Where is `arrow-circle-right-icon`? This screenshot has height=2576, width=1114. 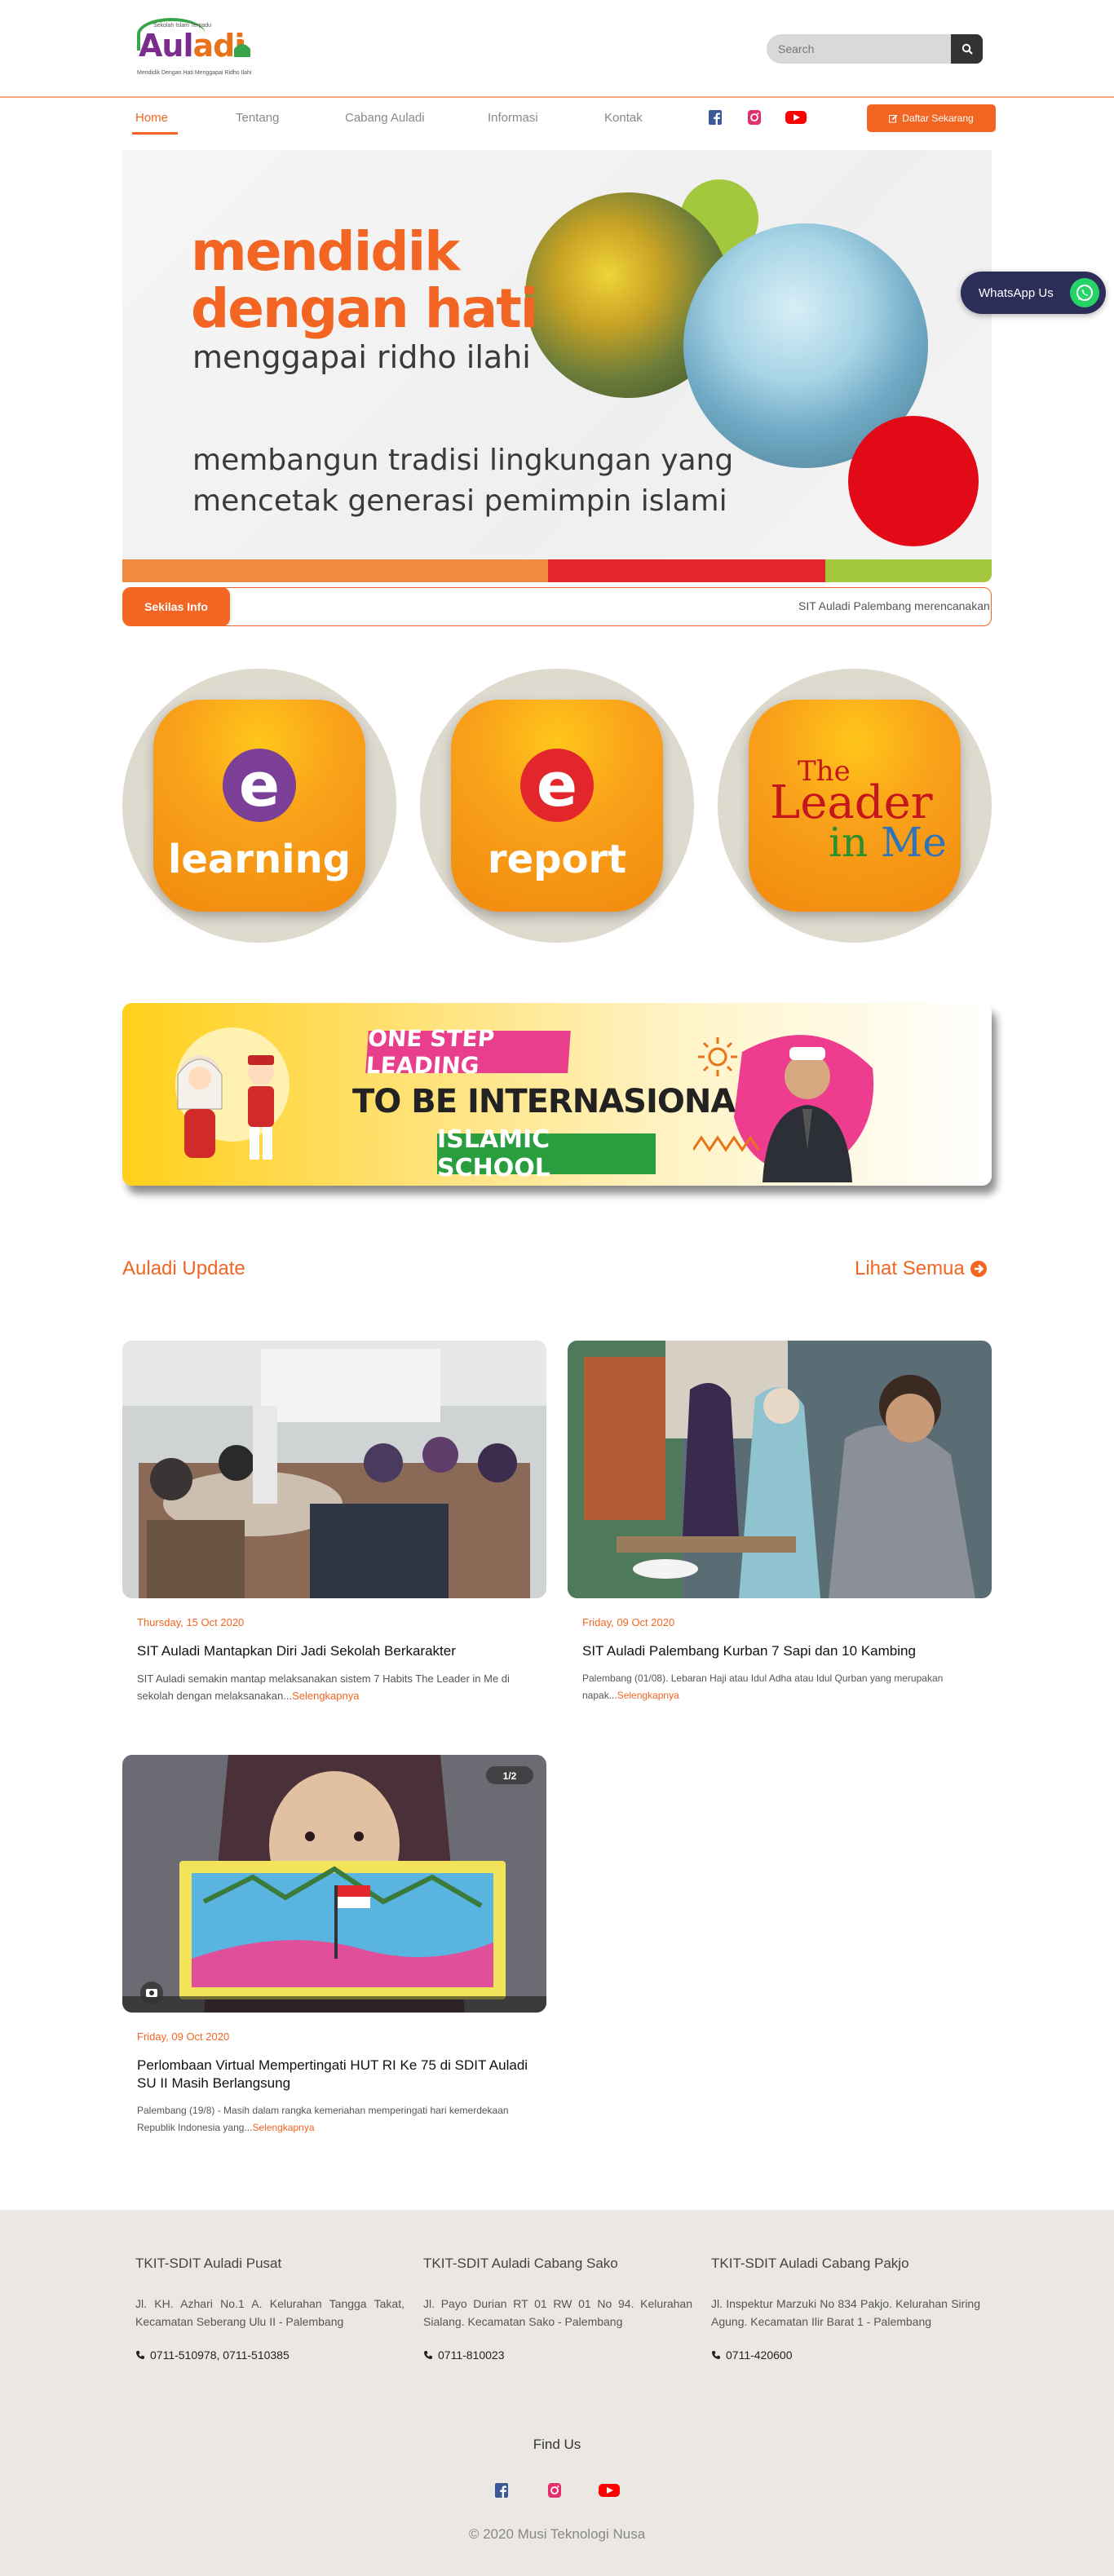 arrow-circle-right-icon is located at coordinates (979, 1269).